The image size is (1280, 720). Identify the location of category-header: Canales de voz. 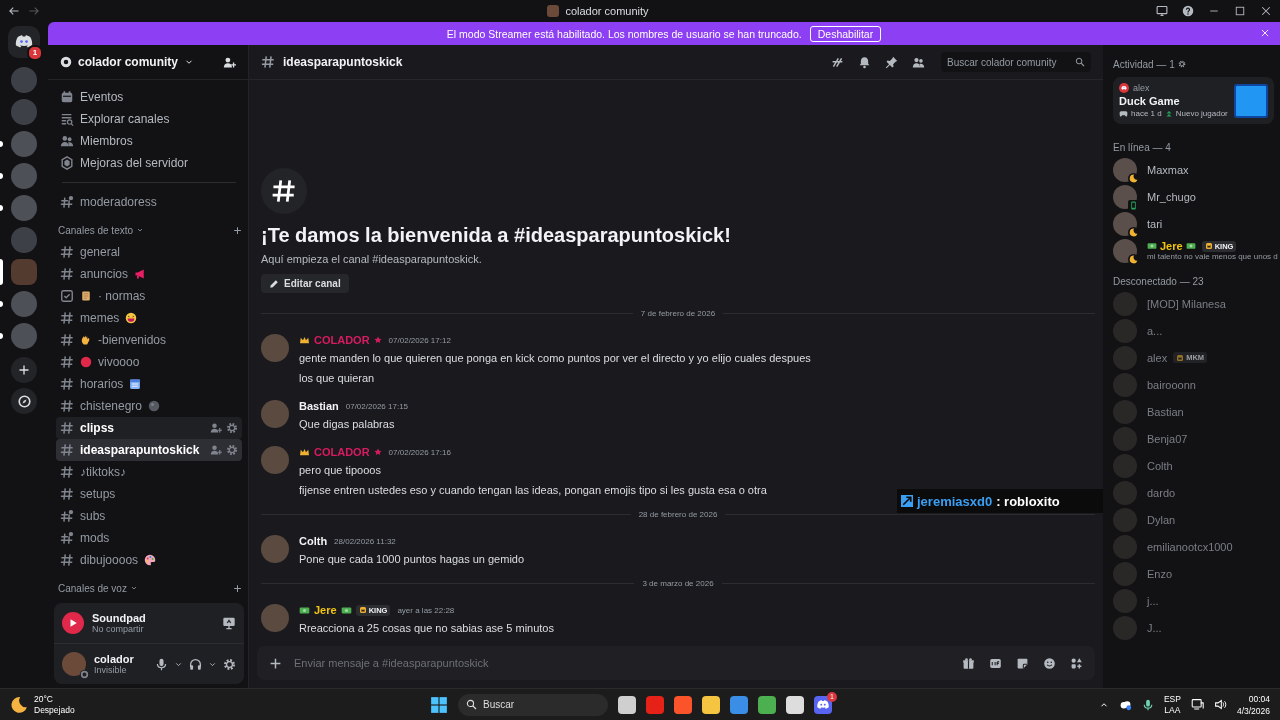
(149, 588).